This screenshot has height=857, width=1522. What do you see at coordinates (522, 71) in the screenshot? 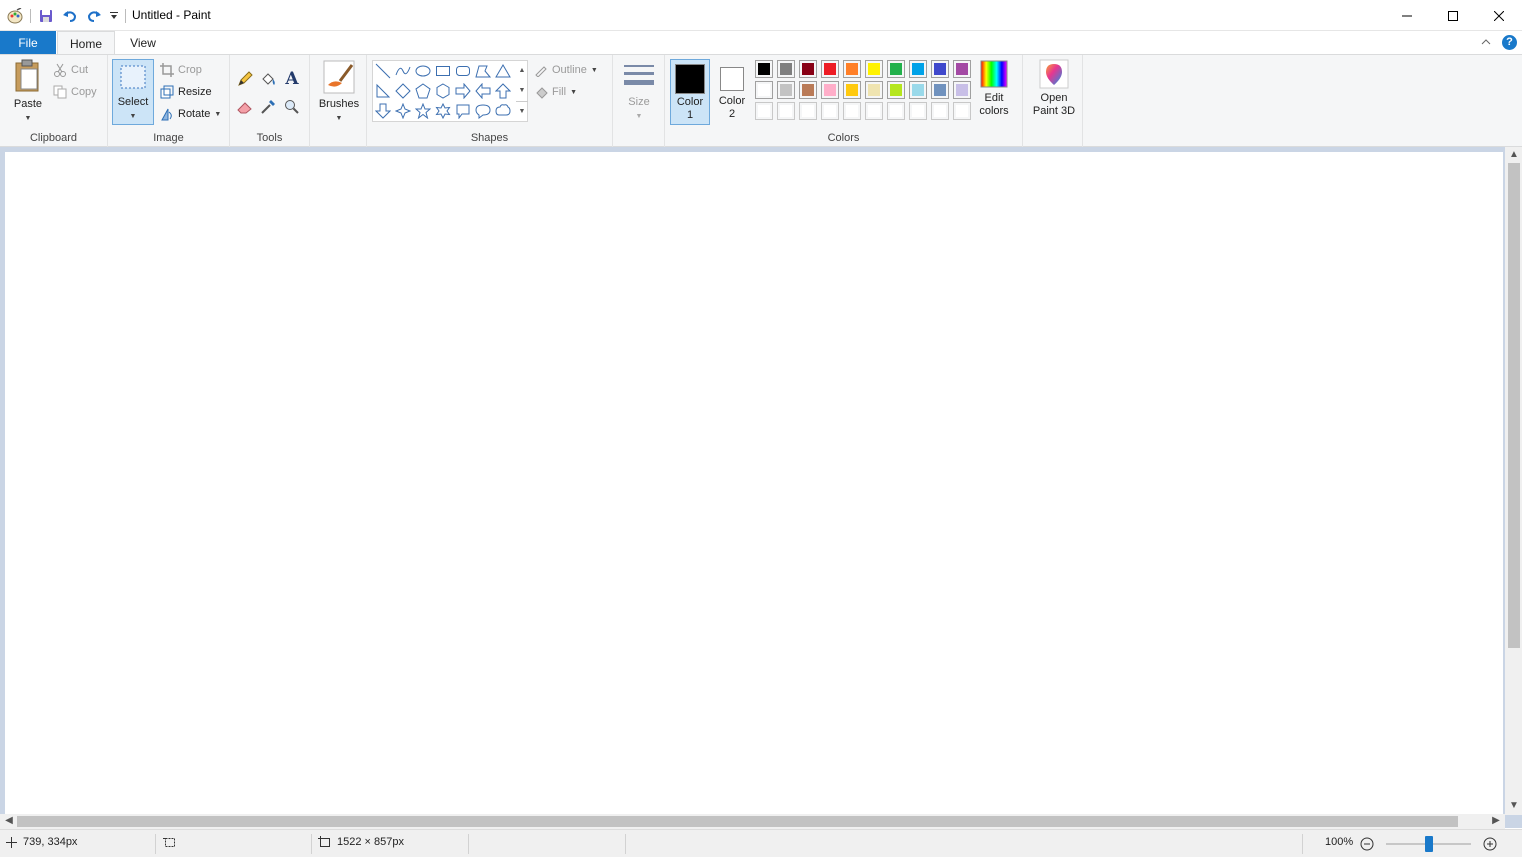
I see `shapes-scroll-up-icon: ▲` at bounding box center [522, 71].